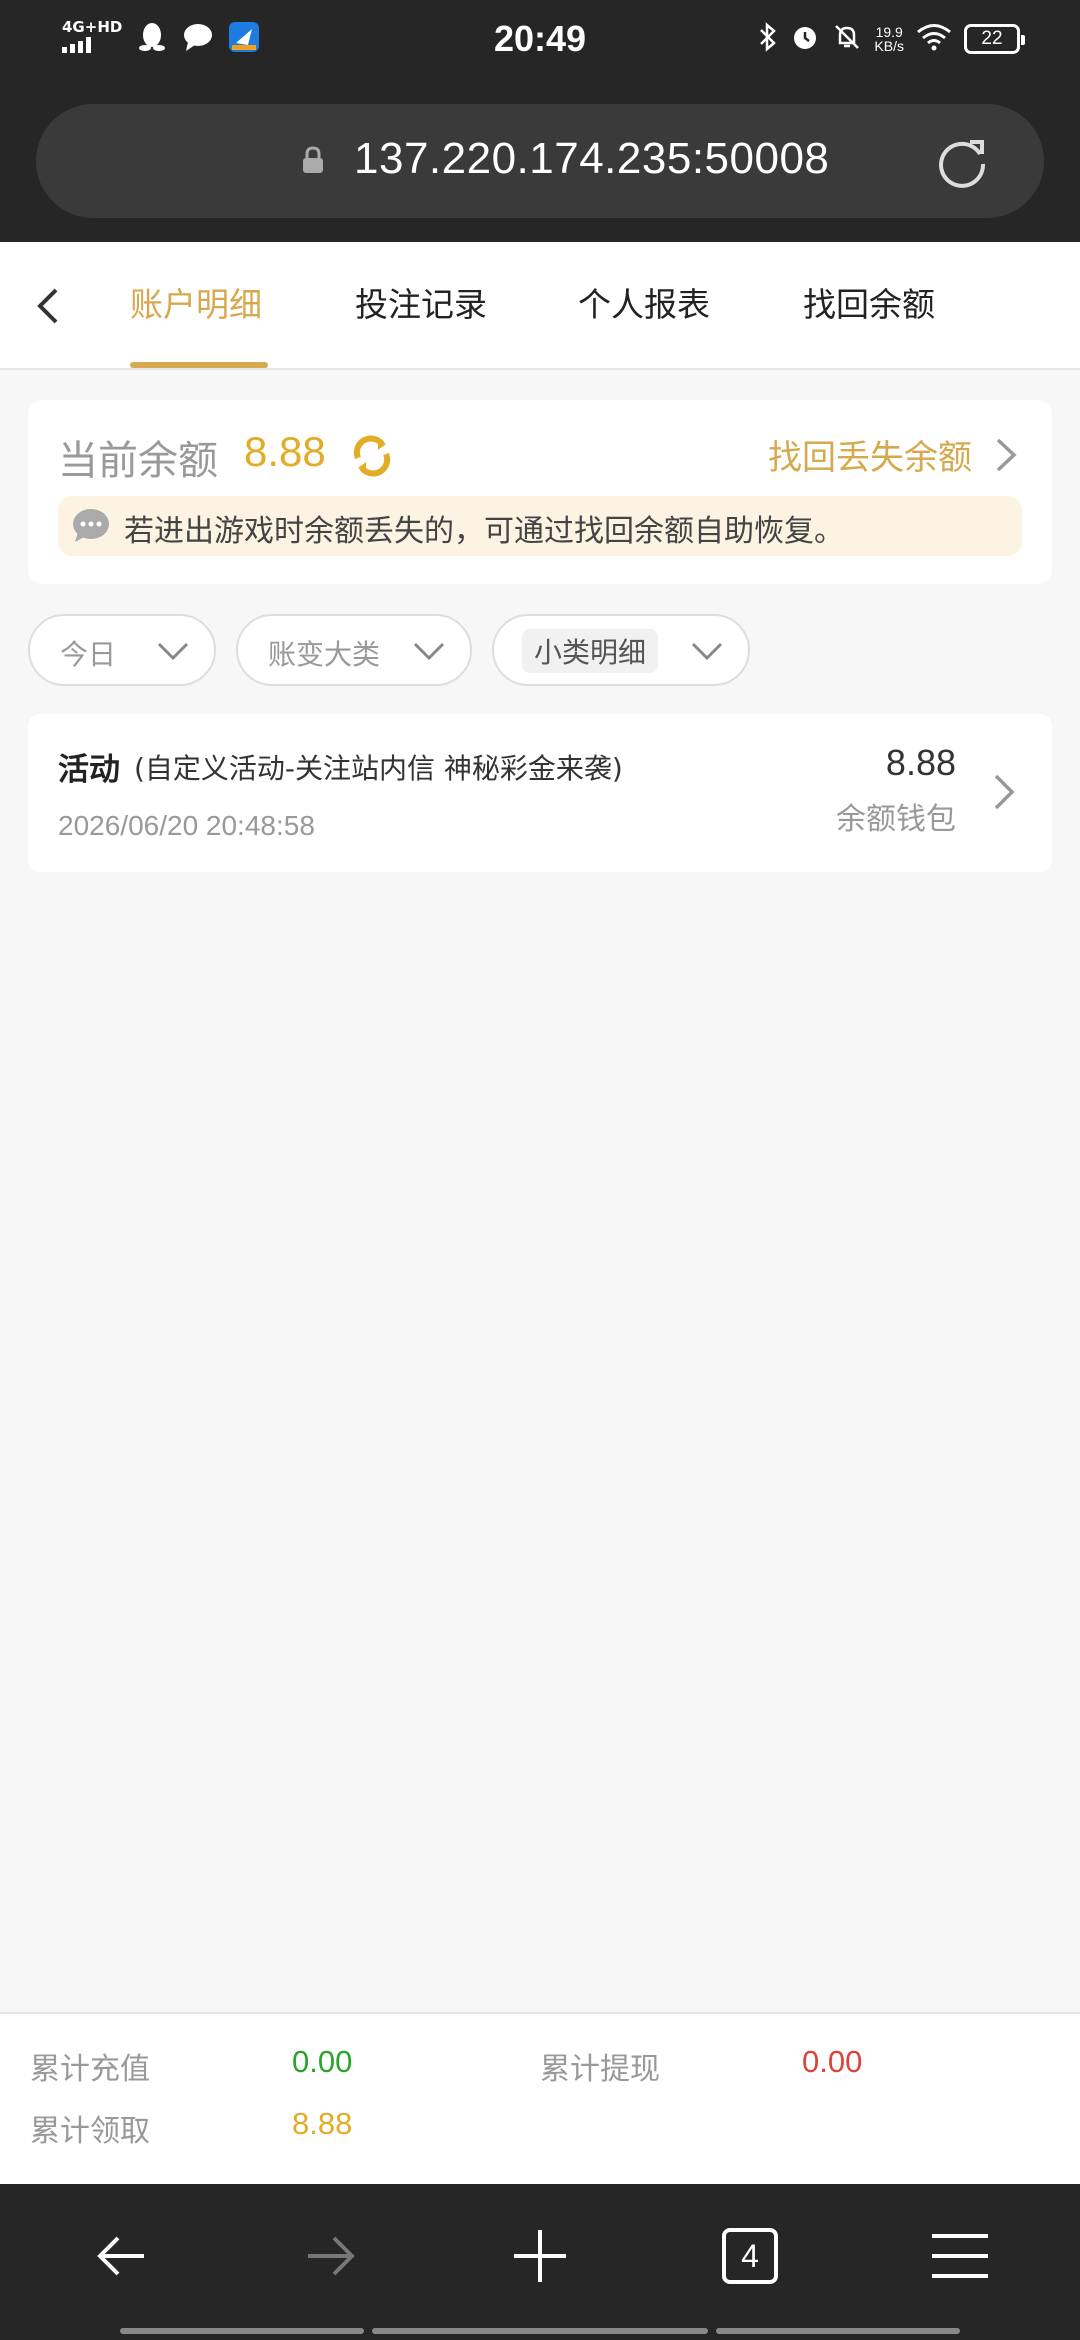  I want to click on balance-label: 当前余额, so click(138, 461).